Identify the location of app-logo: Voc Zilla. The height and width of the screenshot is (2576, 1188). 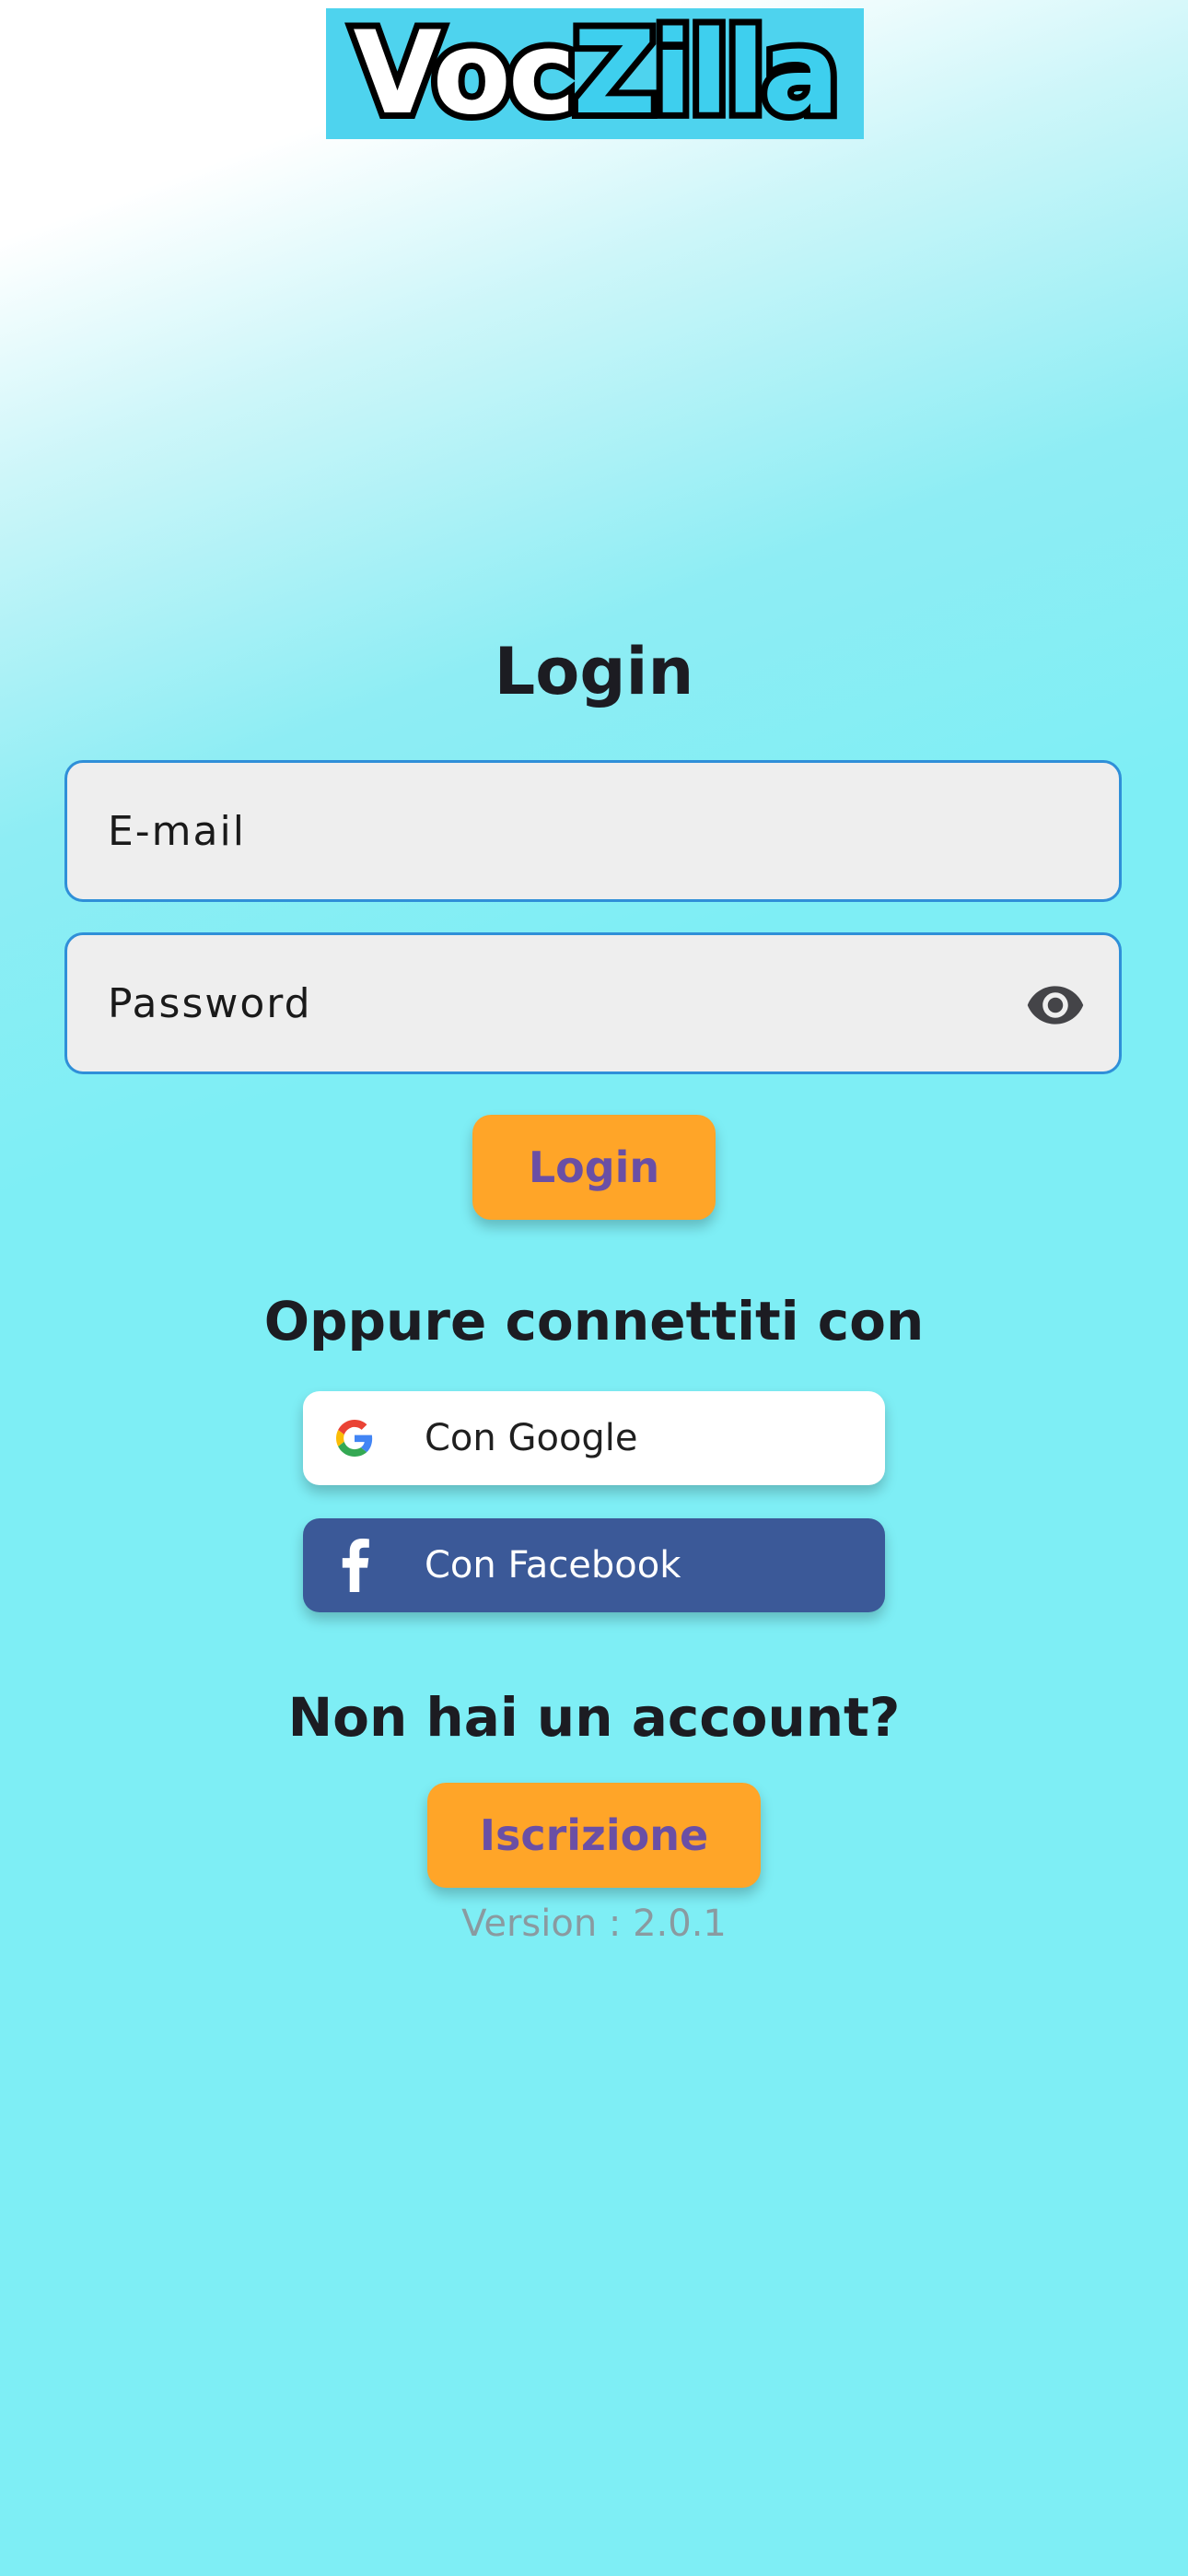
(595, 73).